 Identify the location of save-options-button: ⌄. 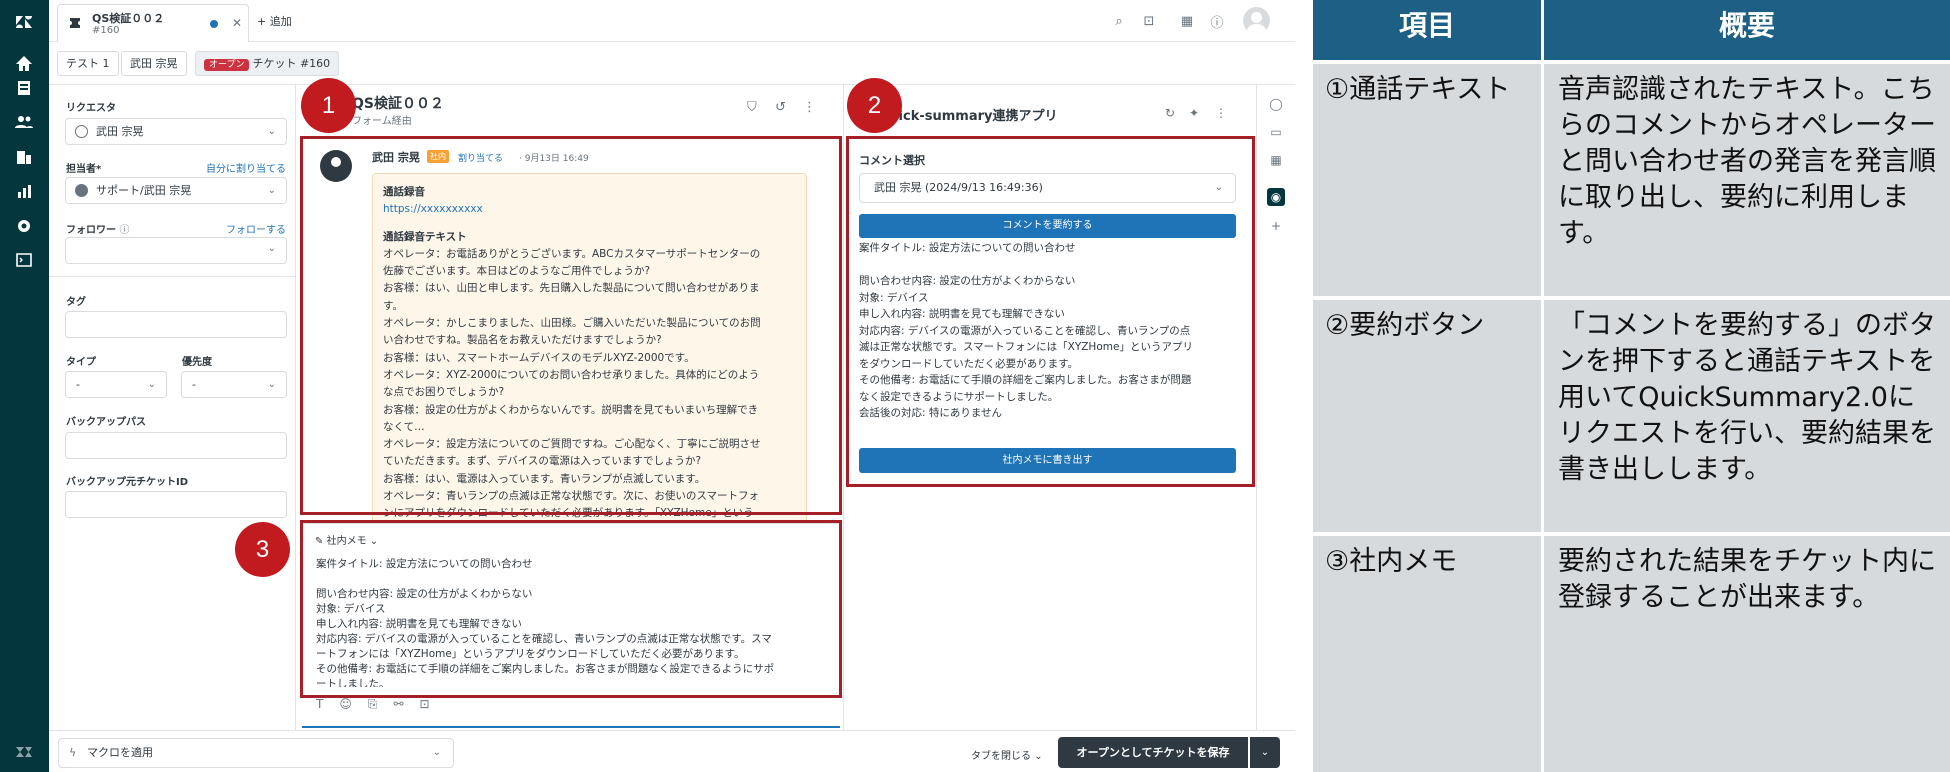
(1265, 752).